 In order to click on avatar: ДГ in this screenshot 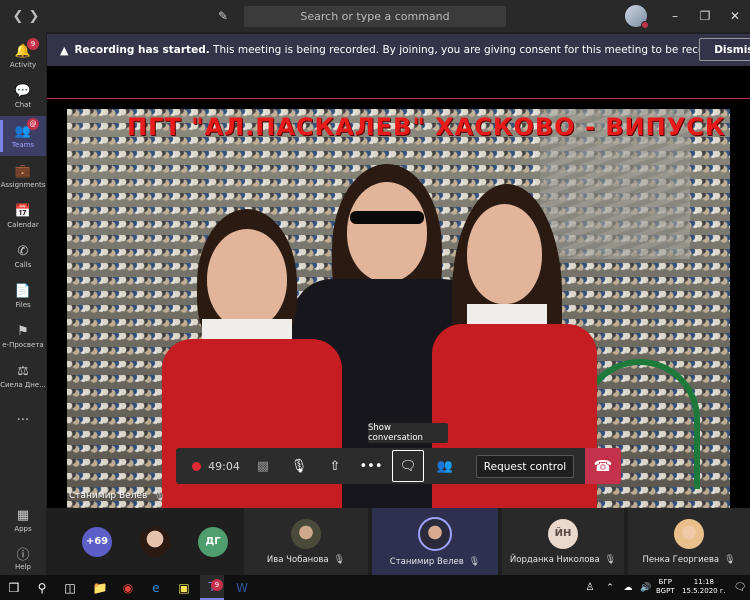, I will do `click(213, 541)`.